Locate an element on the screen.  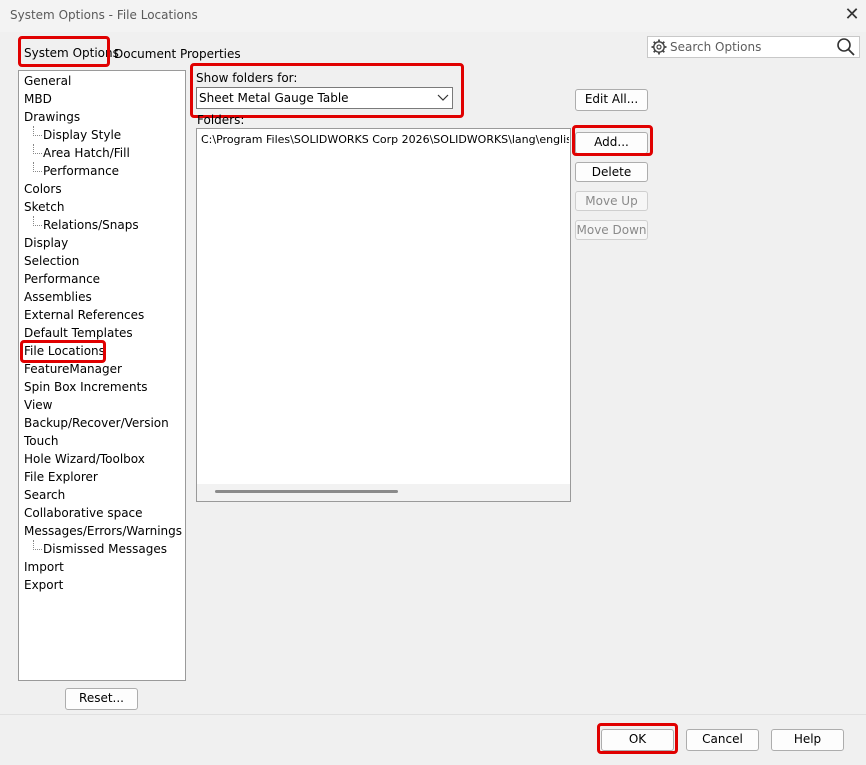
tree-item-relations-snaps: Relations/Snaps is located at coordinates (91, 225).